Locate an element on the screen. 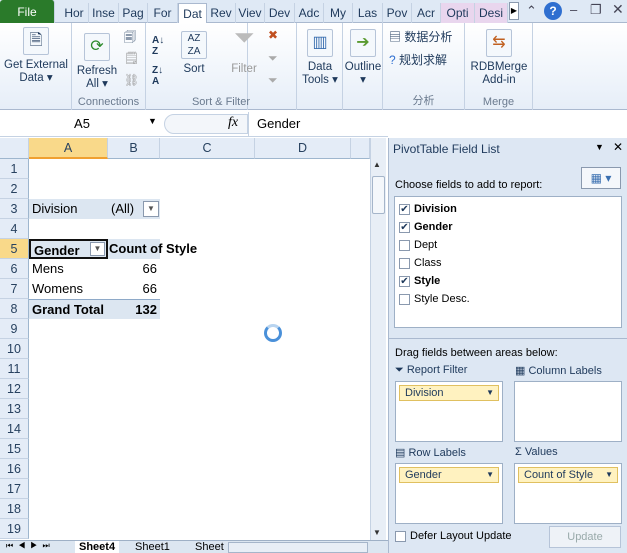 This screenshot has height=553, width=627. tab-insert: Inse is located at coordinates (104, 13).